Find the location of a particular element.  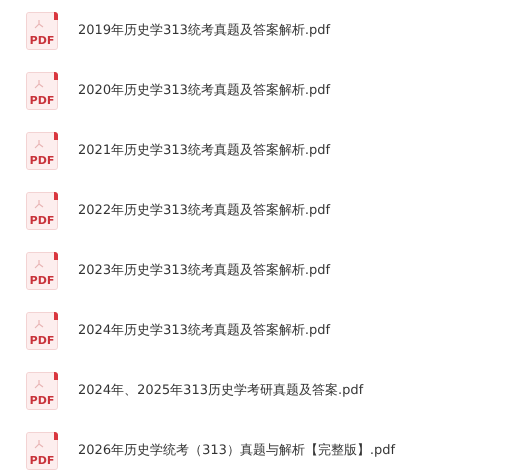

file-name: 2024年、2025年313历史学考研真题及答案.pdf is located at coordinates (221, 391).